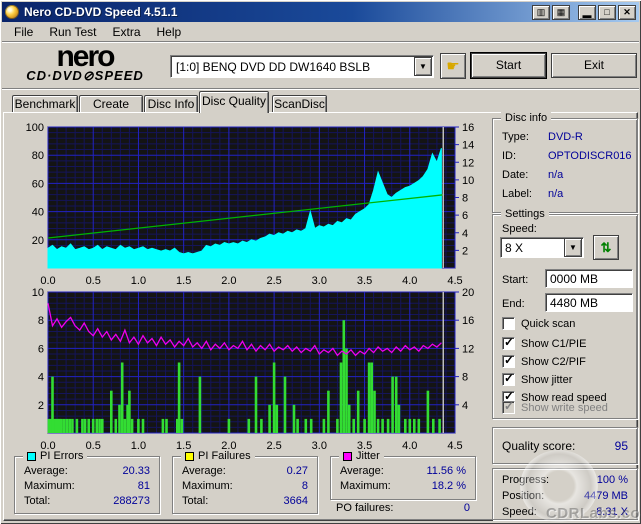 This screenshot has height=524, width=641. I want to click on quality-score-value: 95, so click(621, 446).